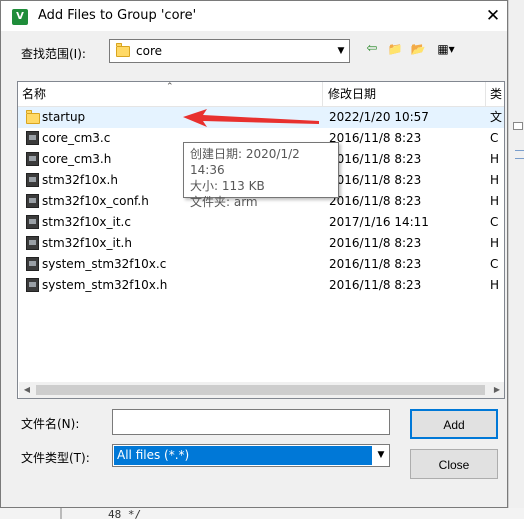  I want to click on scrollbar-thumb, so click(260, 390).